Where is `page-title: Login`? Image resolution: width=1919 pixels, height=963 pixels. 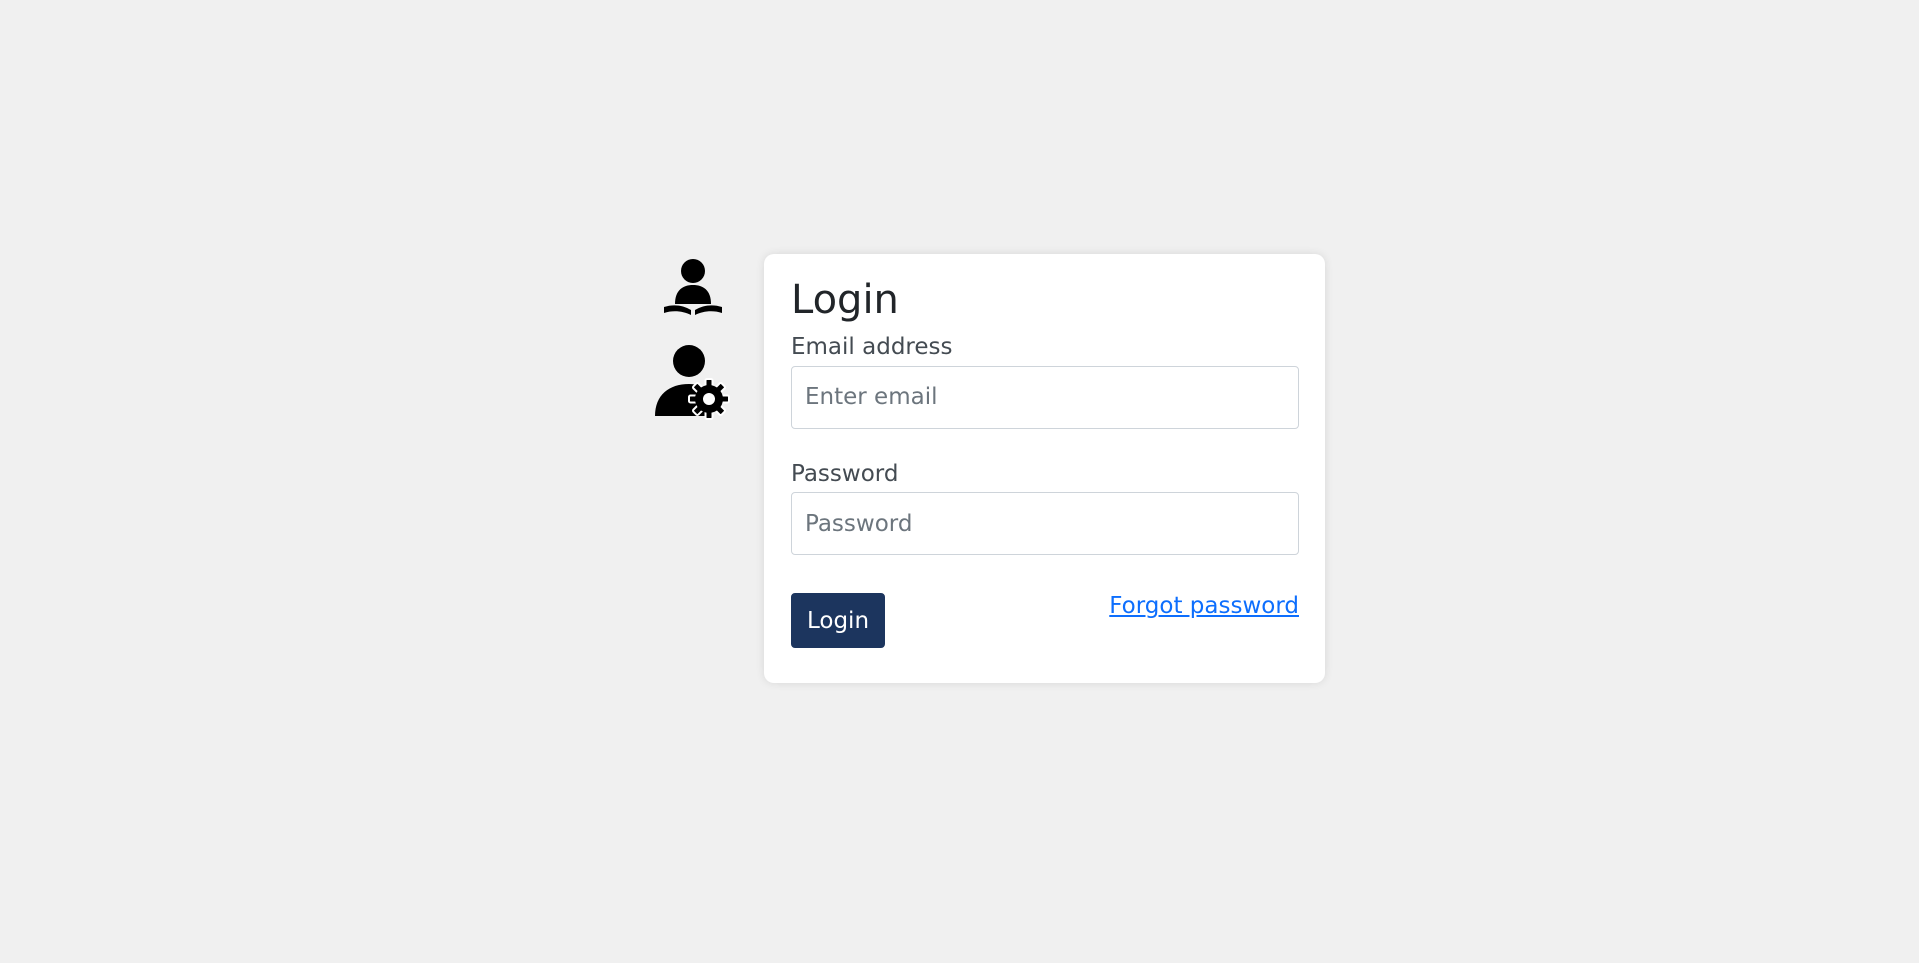
page-title: Login is located at coordinates (845, 300).